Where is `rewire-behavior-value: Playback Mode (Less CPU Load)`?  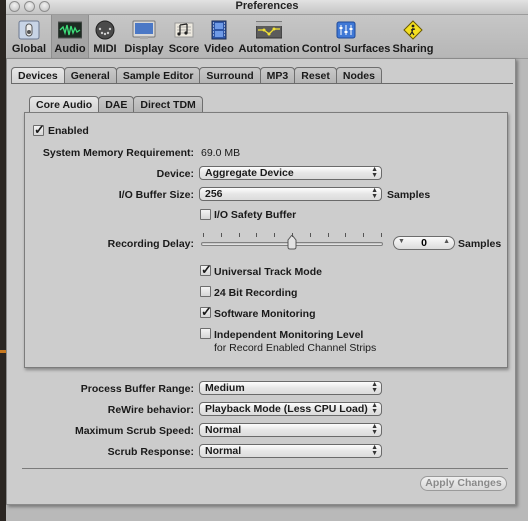 rewire-behavior-value: Playback Mode (Less CPU Load) is located at coordinates (286, 409).